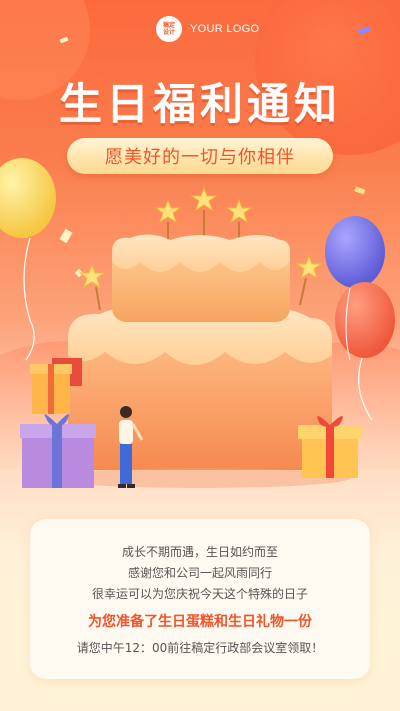 The image size is (400, 711). I want to click on card-line-2: 感谢您和公司一起风雨同行, so click(199, 573).